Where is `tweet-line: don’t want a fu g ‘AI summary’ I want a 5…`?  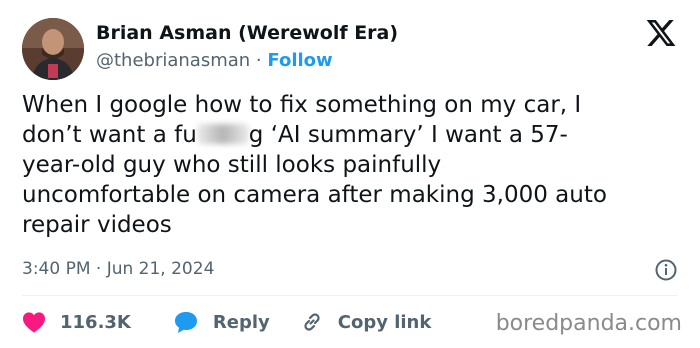 tweet-line: don’t want a fu g ‘AI summary’ I want a 5… is located at coordinates (295, 135).